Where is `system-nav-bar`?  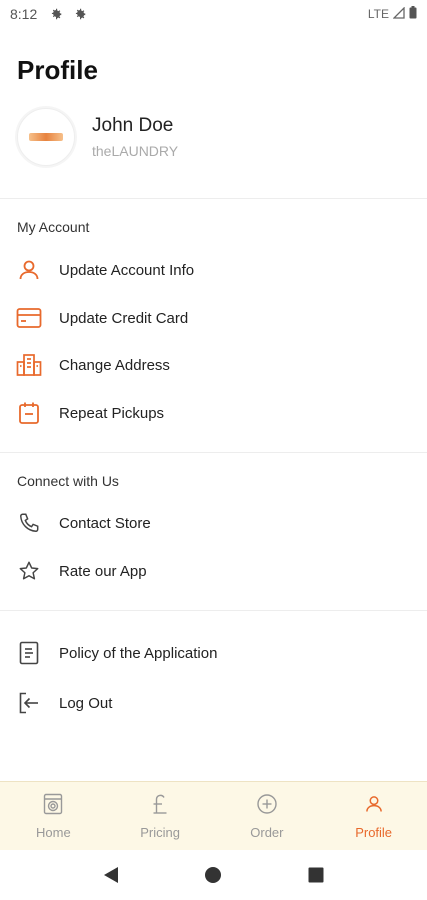
system-nav-bar is located at coordinates (213, 875).